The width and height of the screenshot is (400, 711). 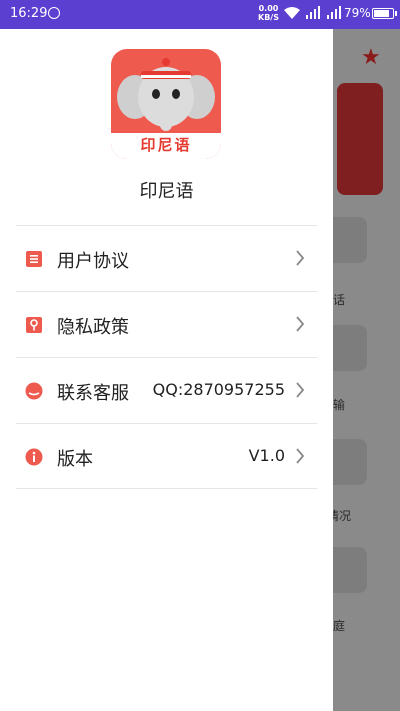 What do you see at coordinates (334, 12) in the screenshot?
I see `signal-icon` at bounding box center [334, 12].